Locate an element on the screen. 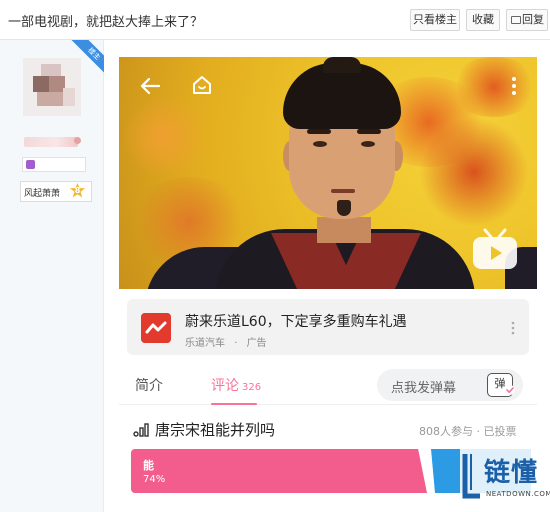 The image size is (550, 512). op-badge: 楼主 is located at coordinates (85, 59).